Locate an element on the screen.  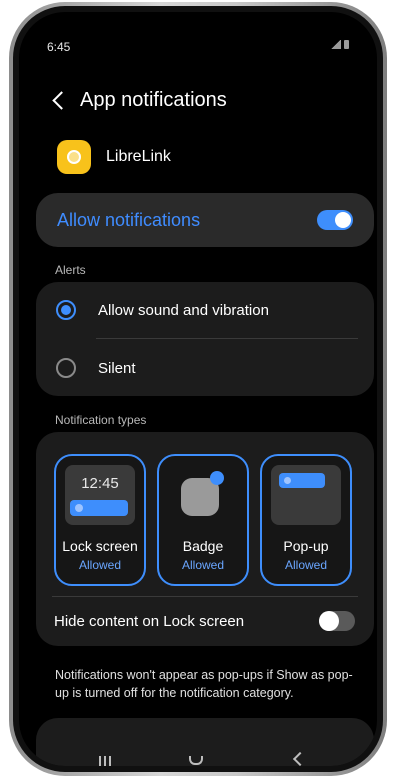
home-icon is located at coordinates (196, 760).